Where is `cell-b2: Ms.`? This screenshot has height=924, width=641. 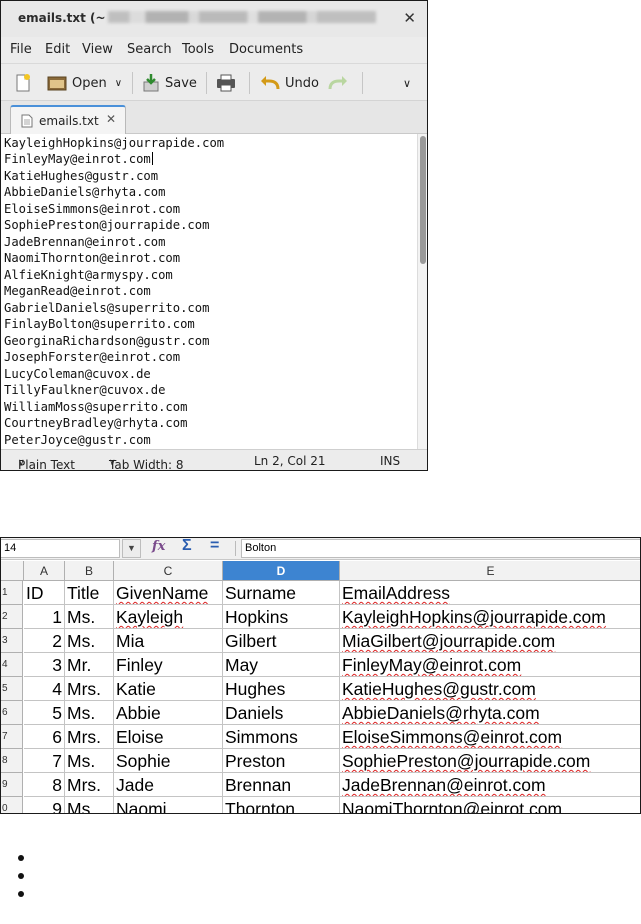
cell-b2: Ms. is located at coordinates (89, 617).